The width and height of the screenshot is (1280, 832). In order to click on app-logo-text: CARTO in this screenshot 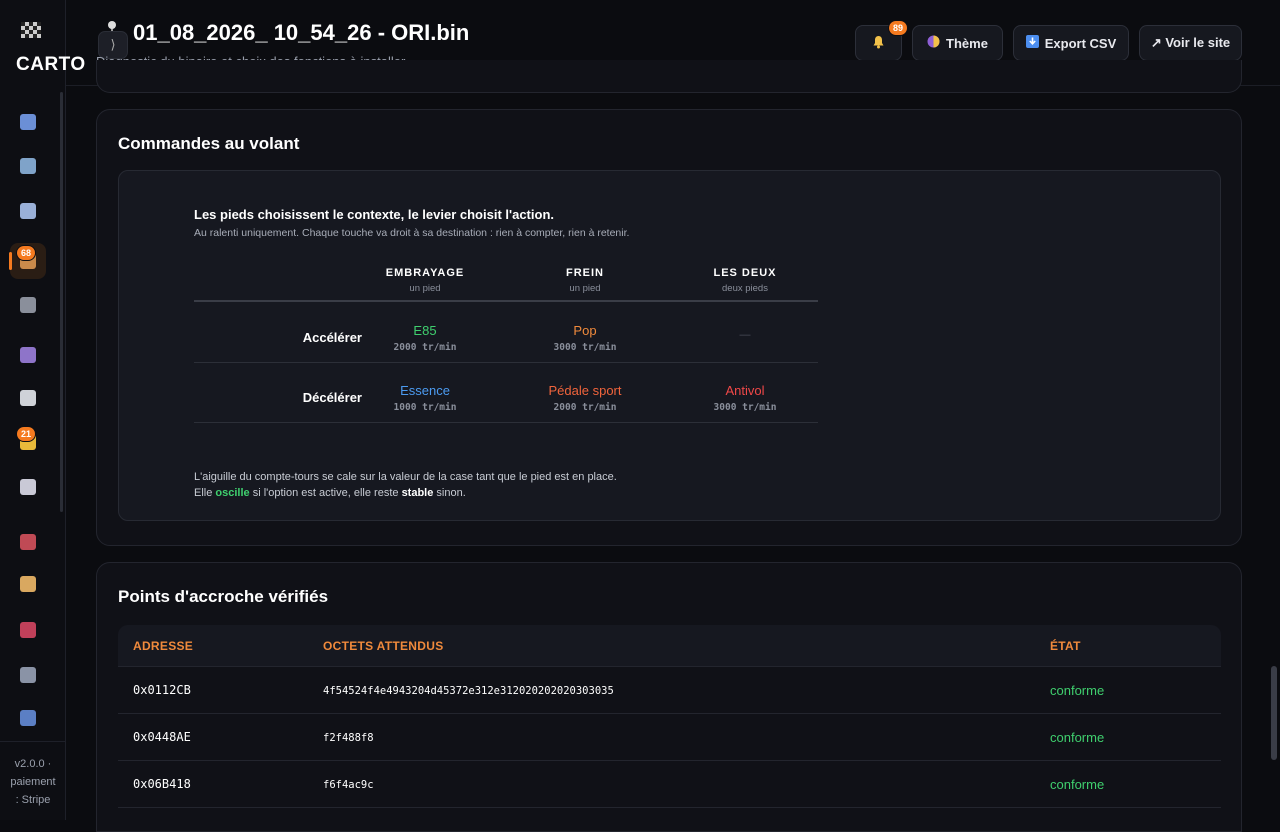, I will do `click(51, 65)`.